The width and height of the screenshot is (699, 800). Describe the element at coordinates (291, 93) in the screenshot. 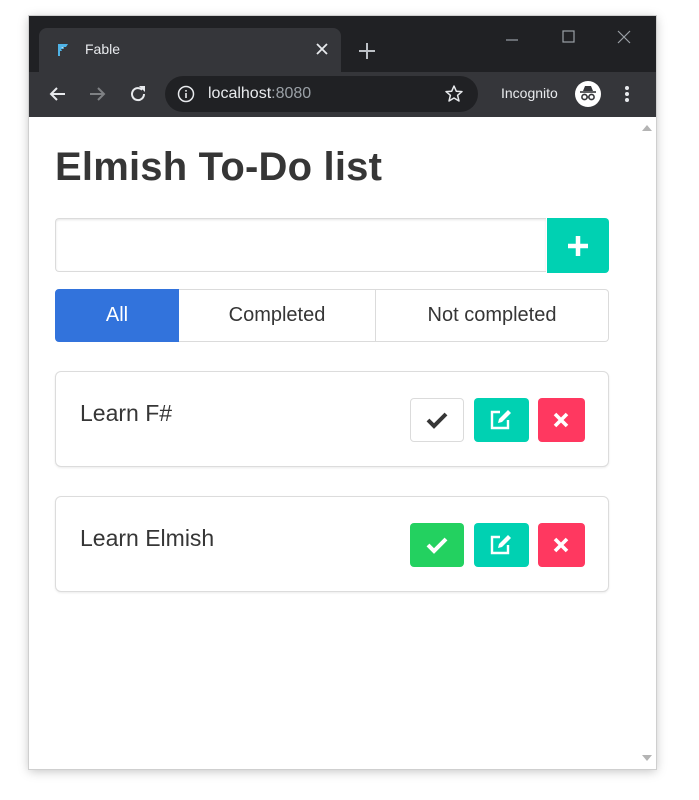

I see `url-port: :8080` at that location.